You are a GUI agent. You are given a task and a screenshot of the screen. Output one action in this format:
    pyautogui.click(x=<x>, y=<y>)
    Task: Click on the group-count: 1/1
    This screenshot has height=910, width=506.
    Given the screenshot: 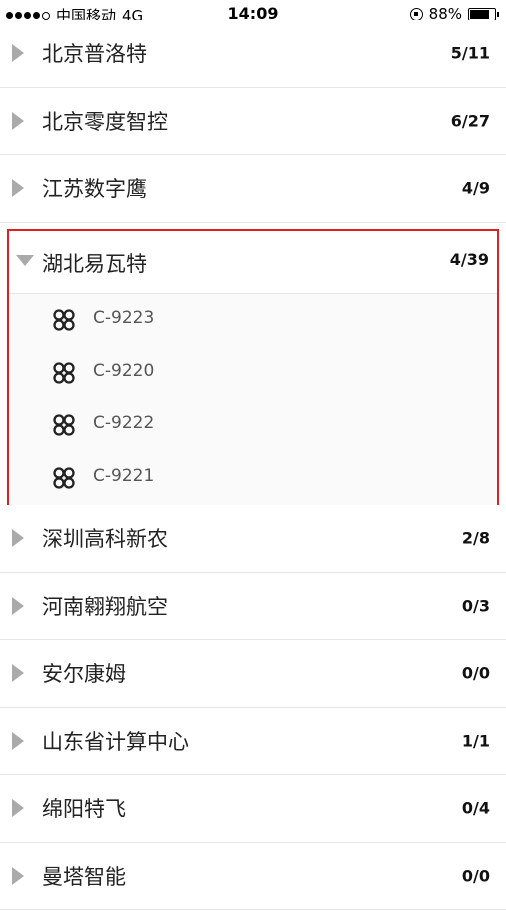 What is the action you would take?
    pyautogui.click(x=476, y=740)
    